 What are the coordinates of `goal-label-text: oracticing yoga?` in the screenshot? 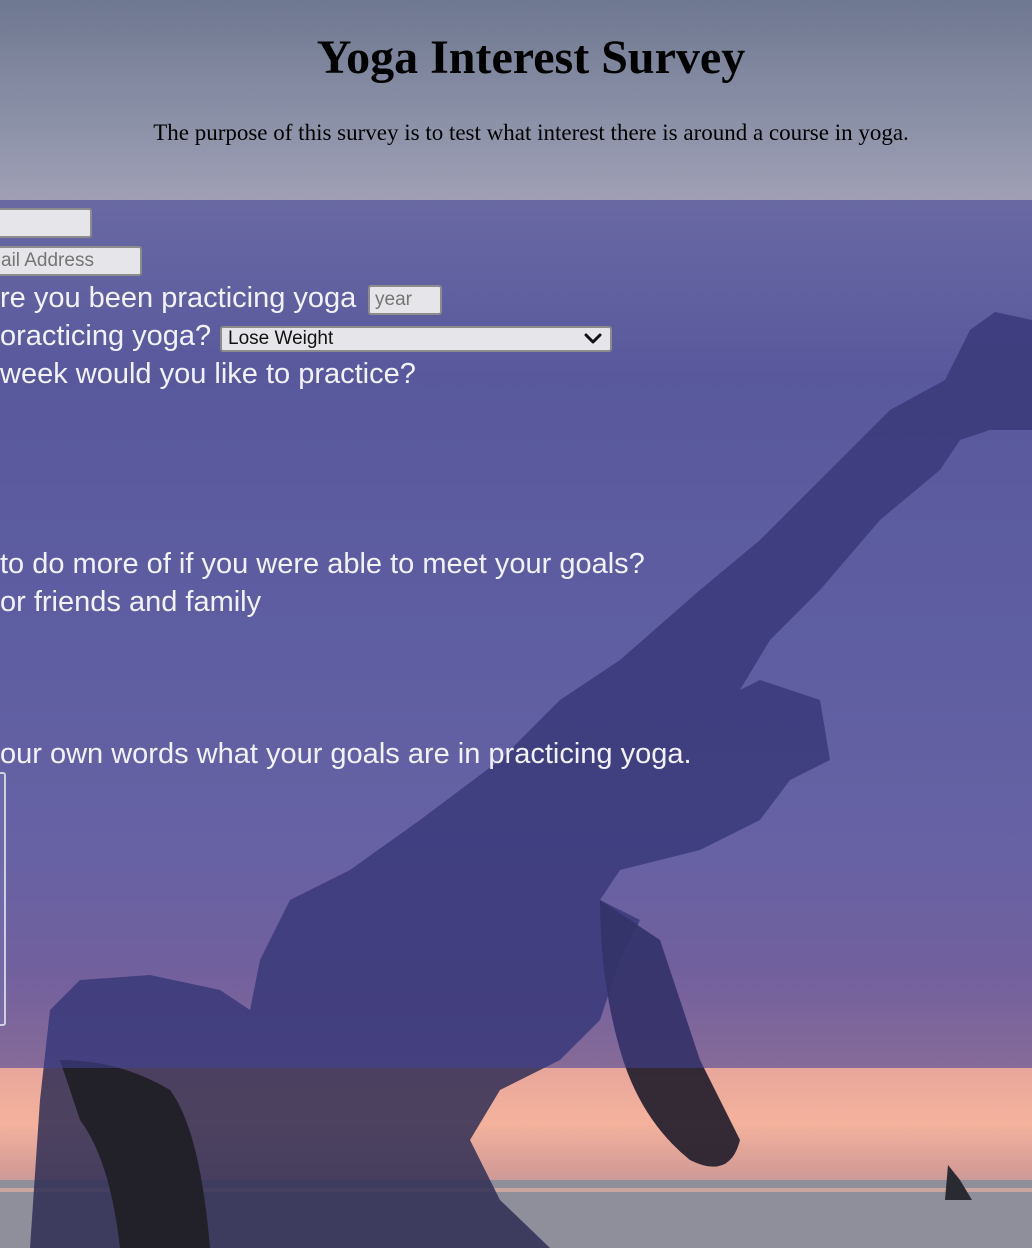 It's located at (106, 336).